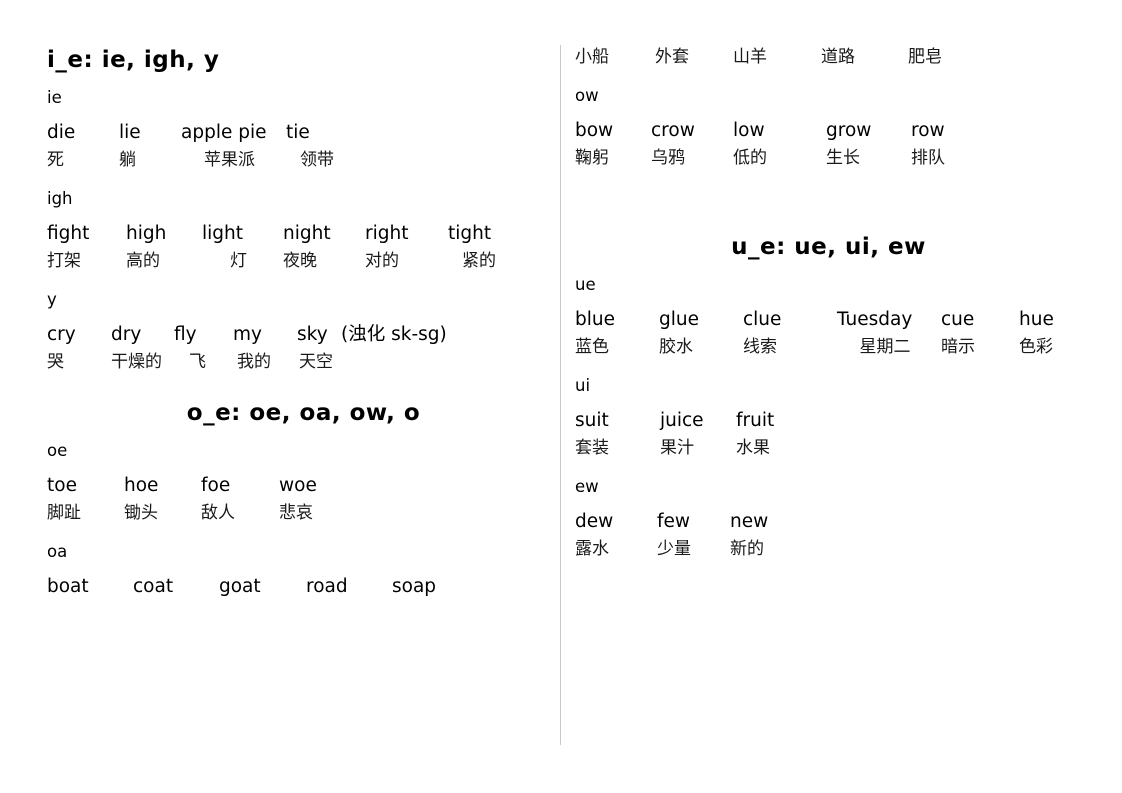 This screenshot has width=1122, height=793. I want to click on gloss-right: 对的, so click(382, 261).